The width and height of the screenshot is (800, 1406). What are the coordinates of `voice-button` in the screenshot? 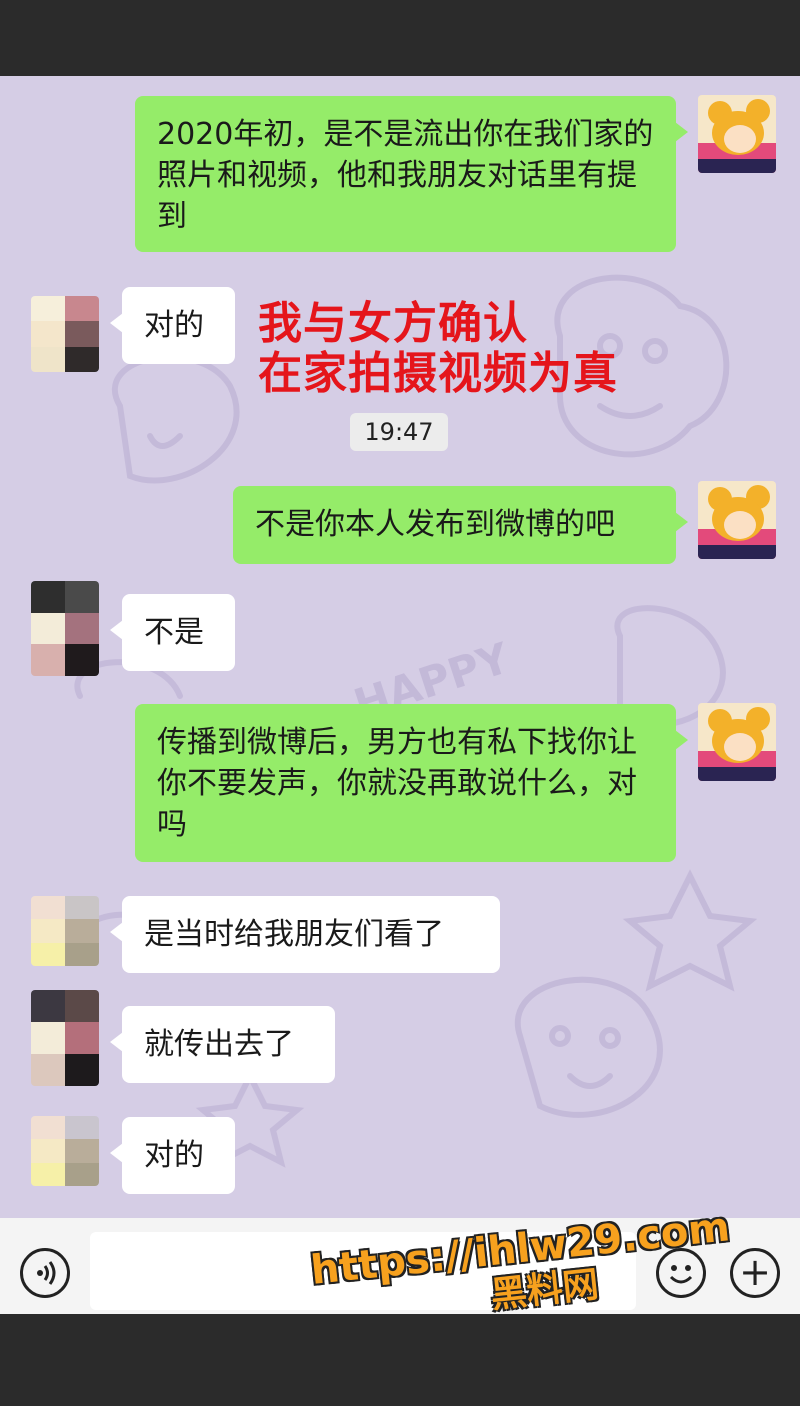 It's located at (45, 1273).